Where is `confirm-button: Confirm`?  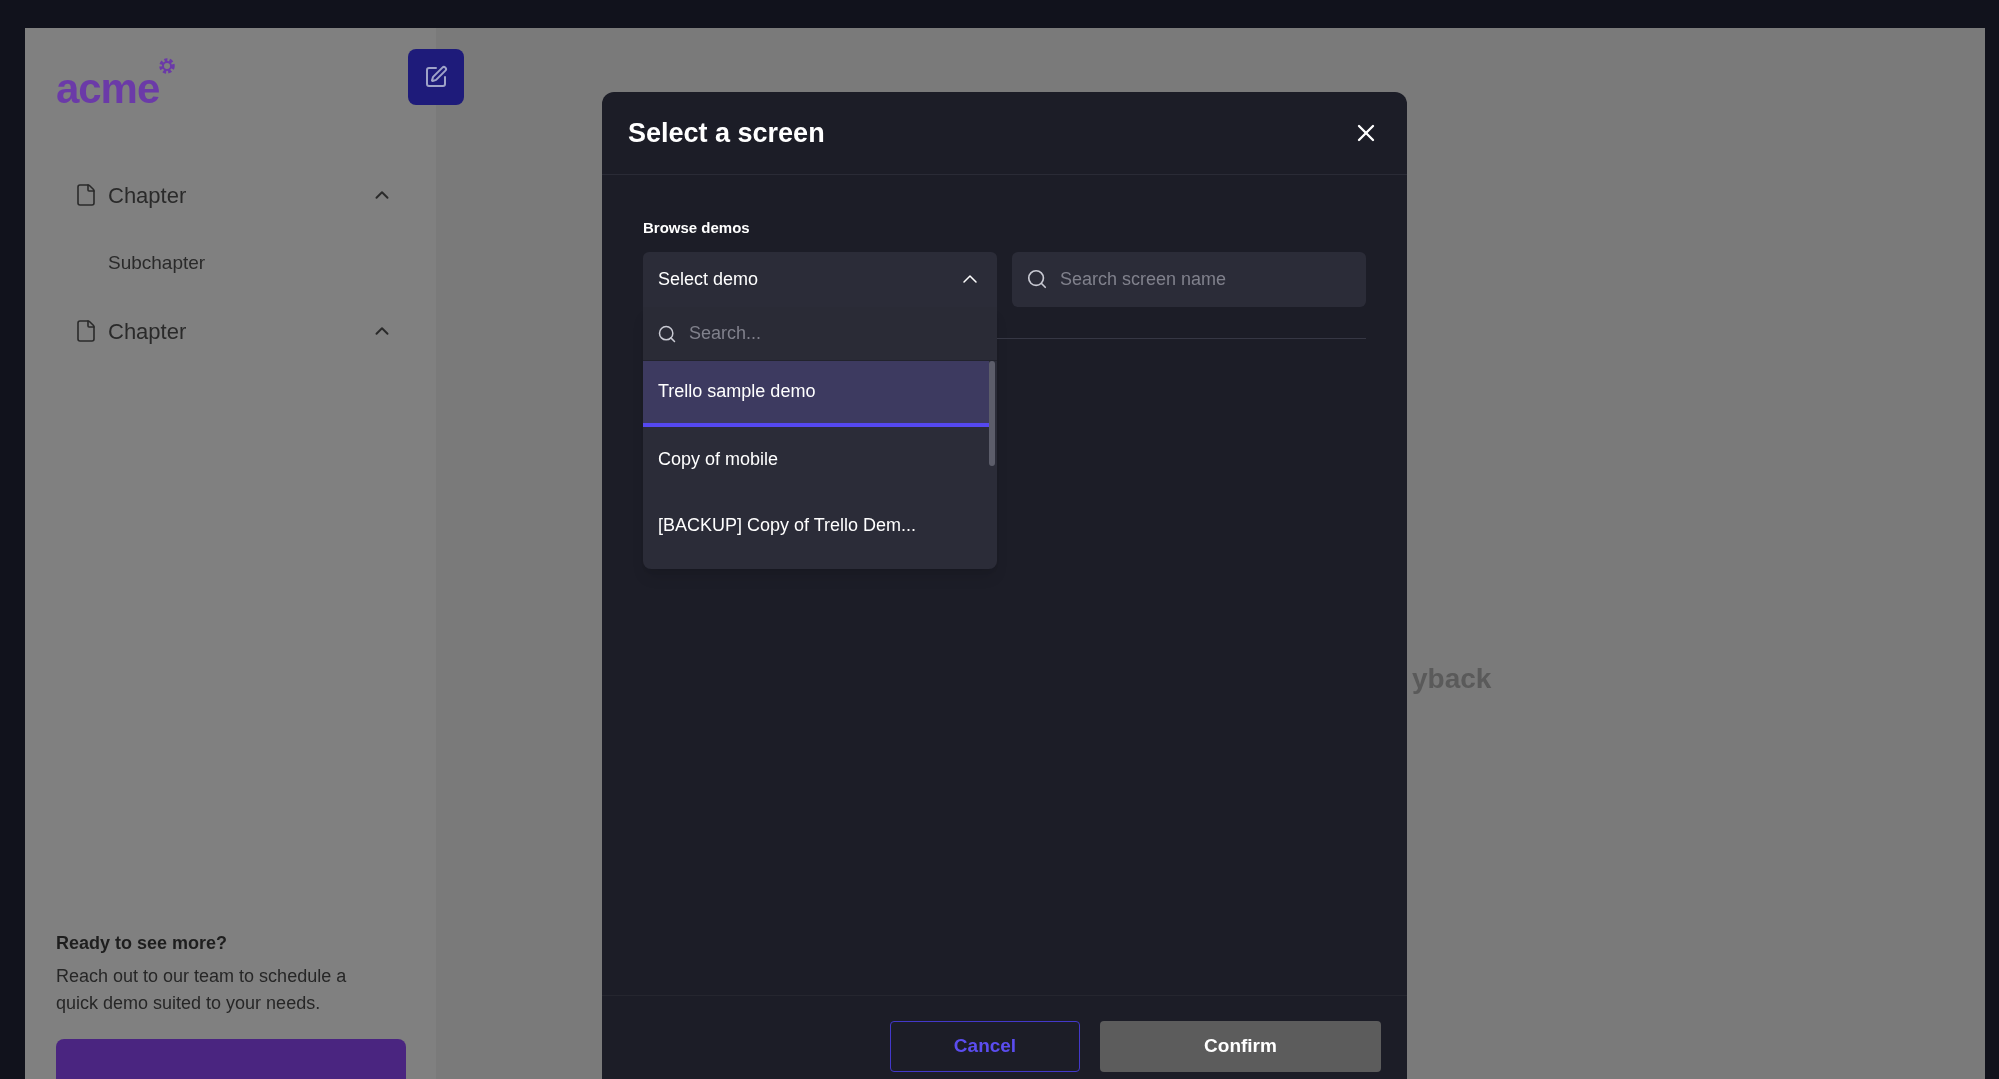 confirm-button: Confirm is located at coordinates (1240, 1046).